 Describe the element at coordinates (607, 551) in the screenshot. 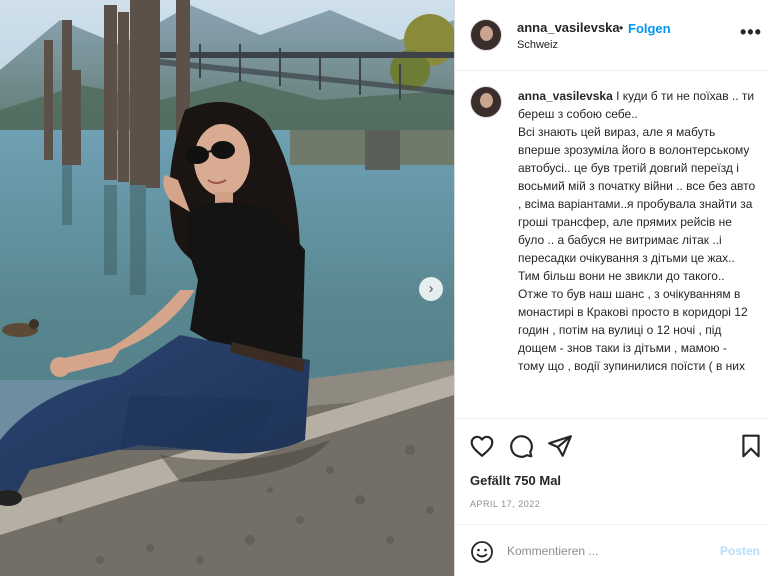

I see `comment-input` at that location.